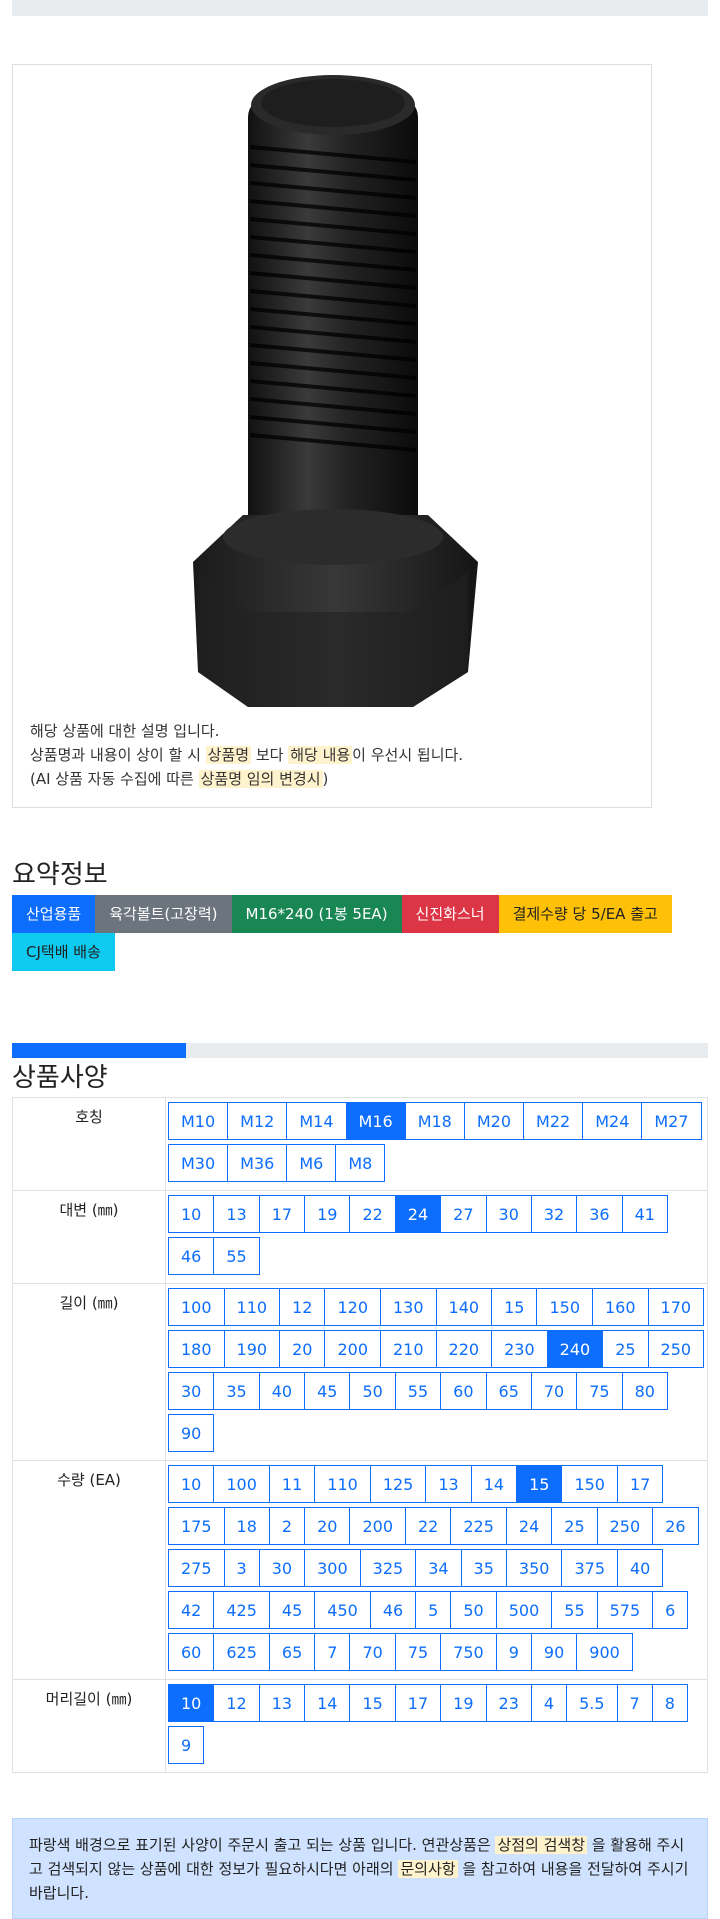 Image resolution: width=720 pixels, height=1919 pixels. What do you see at coordinates (241, 1610) in the screenshot?
I see `option-button: 425` at bounding box center [241, 1610].